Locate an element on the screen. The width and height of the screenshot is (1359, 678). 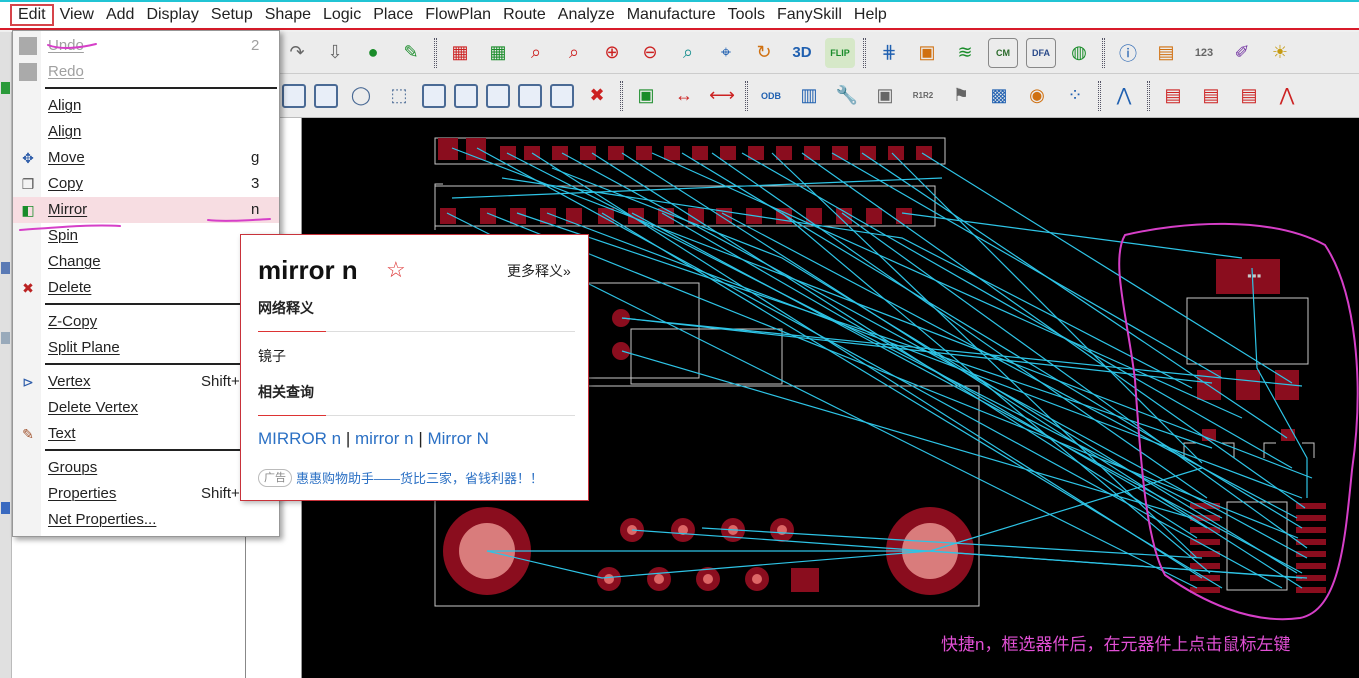
grid-icon: ▦ is located at coordinates (460, 53).